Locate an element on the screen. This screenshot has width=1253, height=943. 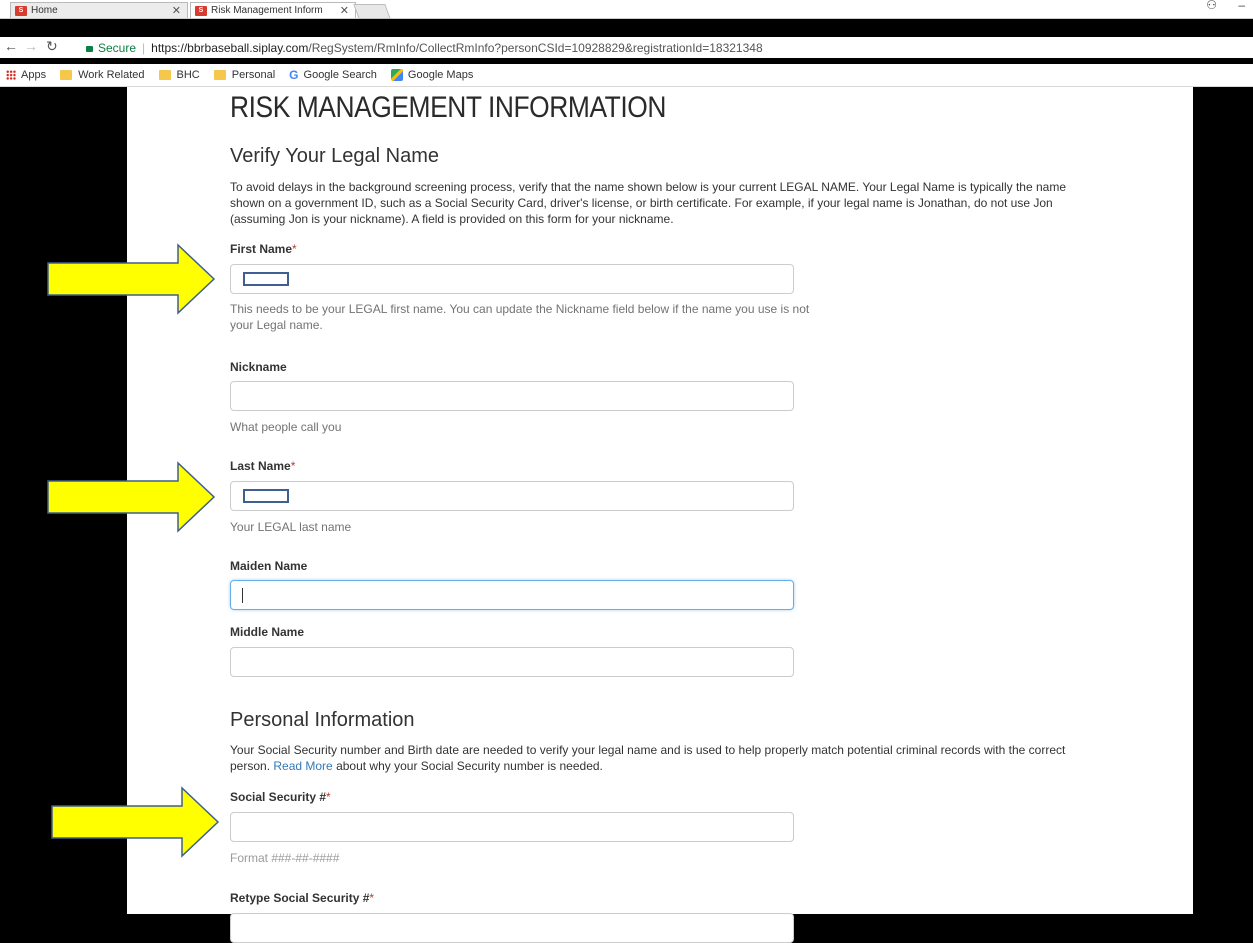
nickname-label: Nickname is located at coordinates (258, 367).